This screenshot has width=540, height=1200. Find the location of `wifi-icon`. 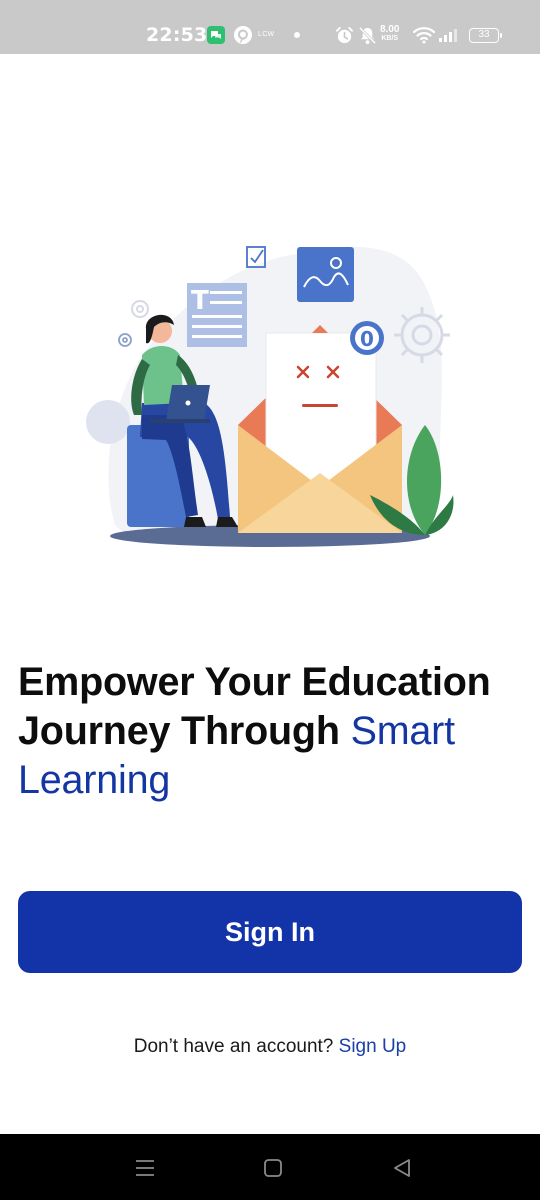

wifi-icon is located at coordinates (424, 35).